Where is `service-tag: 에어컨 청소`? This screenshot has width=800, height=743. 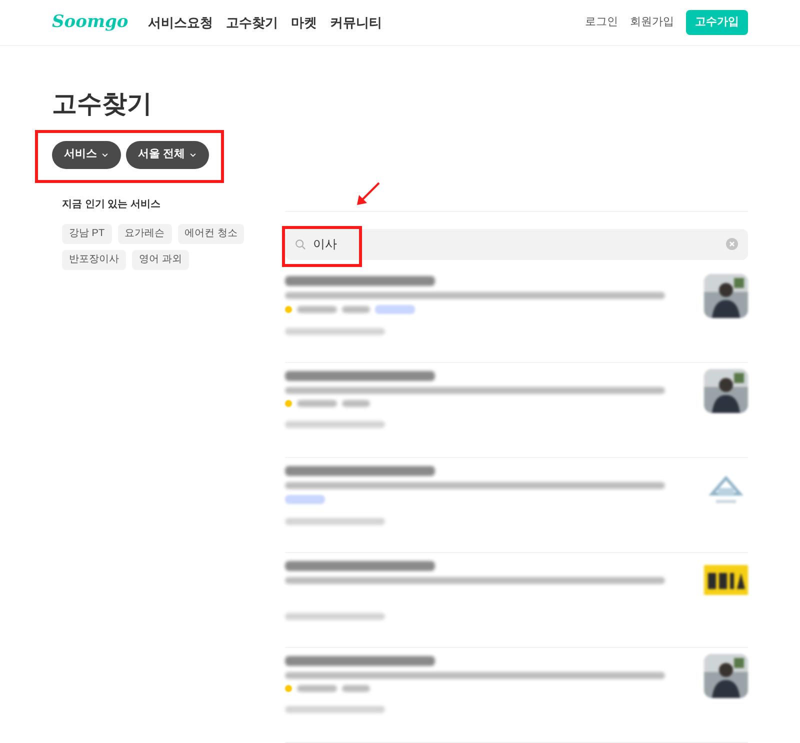 service-tag: 에어컨 청소 is located at coordinates (211, 234).